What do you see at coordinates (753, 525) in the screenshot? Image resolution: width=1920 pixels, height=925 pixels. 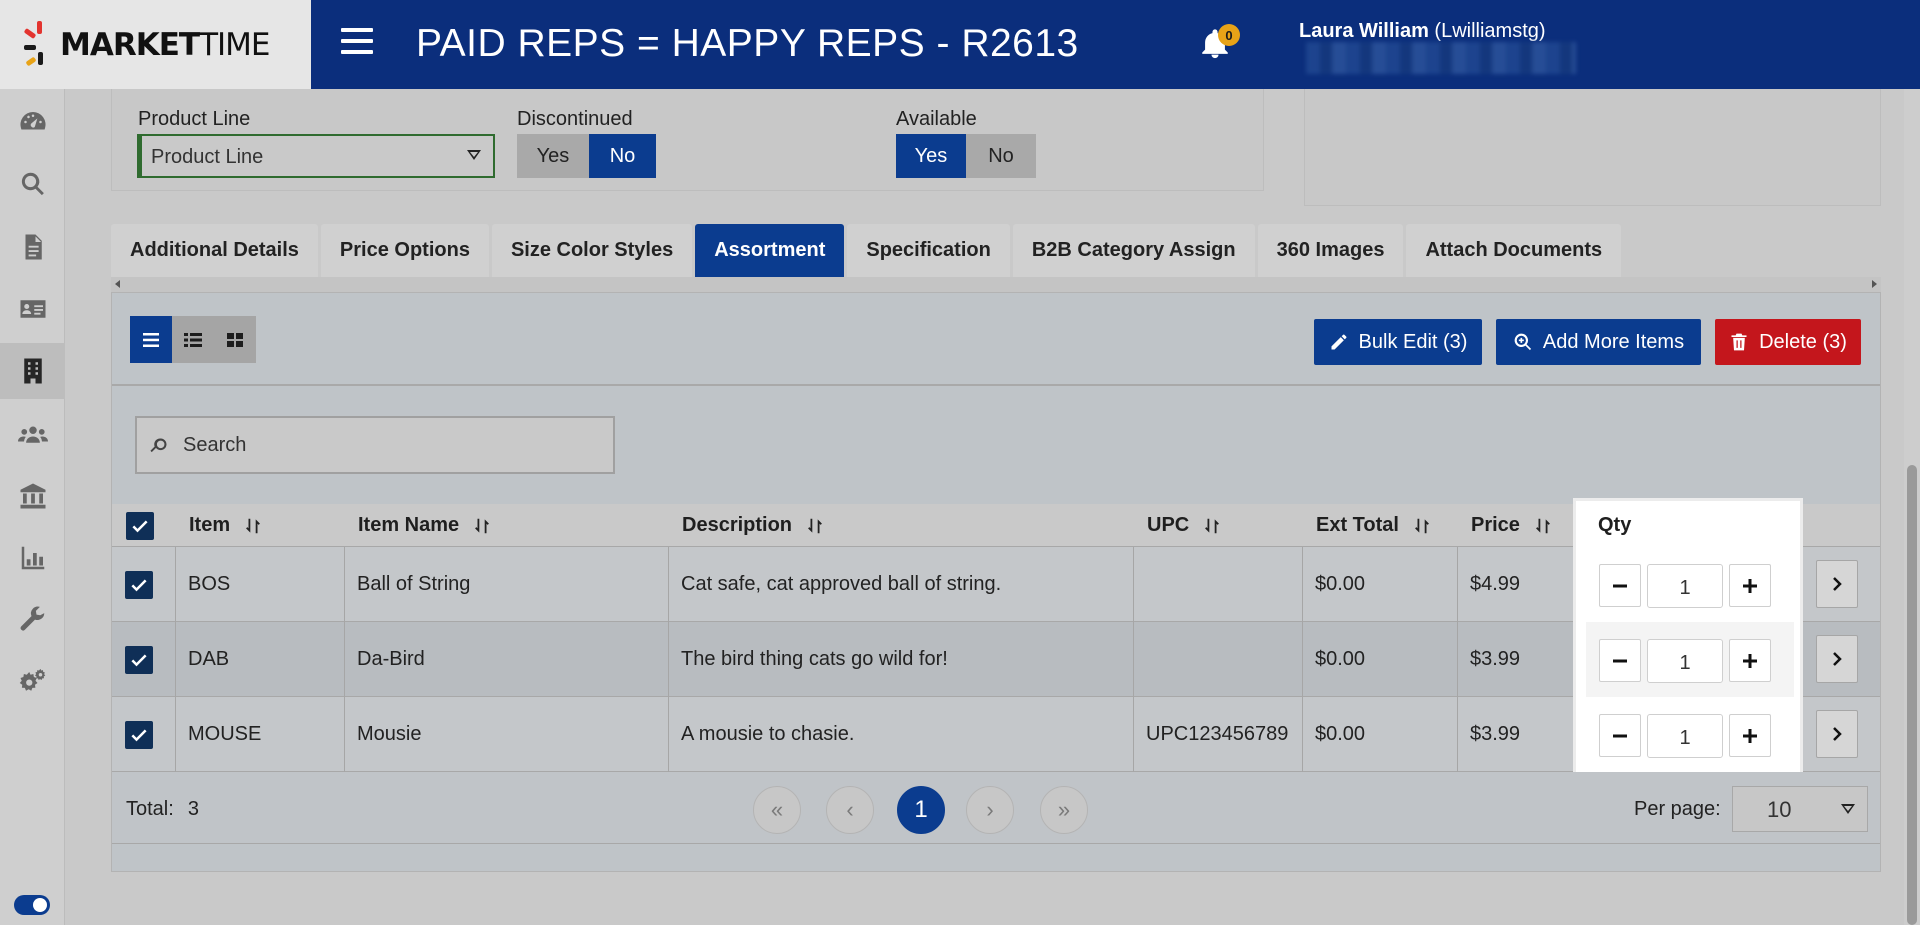 I see `column-description: Description` at bounding box center [753, 525].